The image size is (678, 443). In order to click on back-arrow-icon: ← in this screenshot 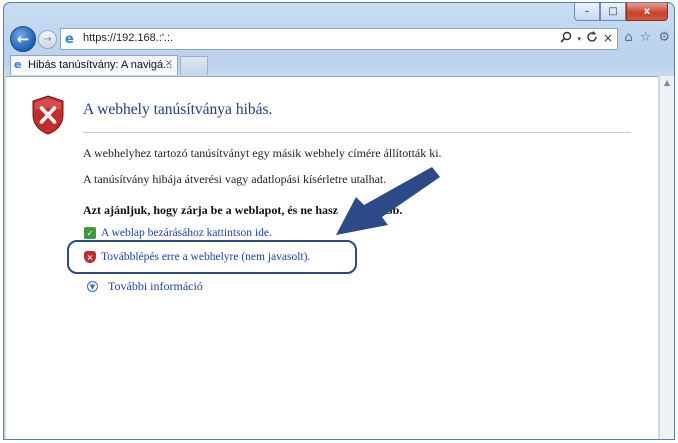, I will do `click(23, 39)`.